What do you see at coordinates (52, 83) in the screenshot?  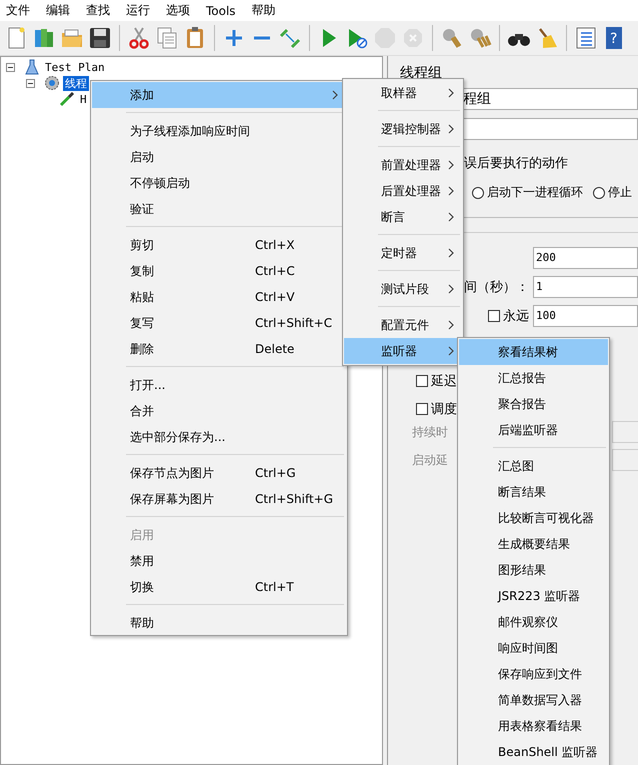 I see `gear-icon` at bounding box center [52, 83].